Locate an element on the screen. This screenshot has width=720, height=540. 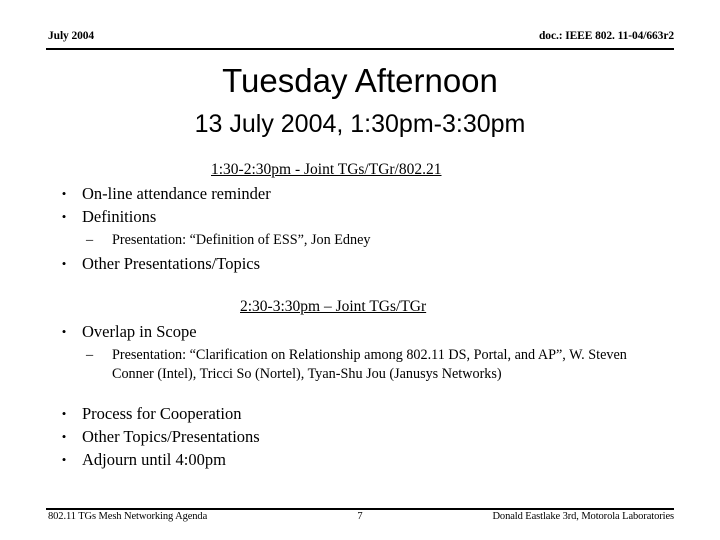
list-item-label: Adjourn until 4:00pm is located at coordinates (154, 459).